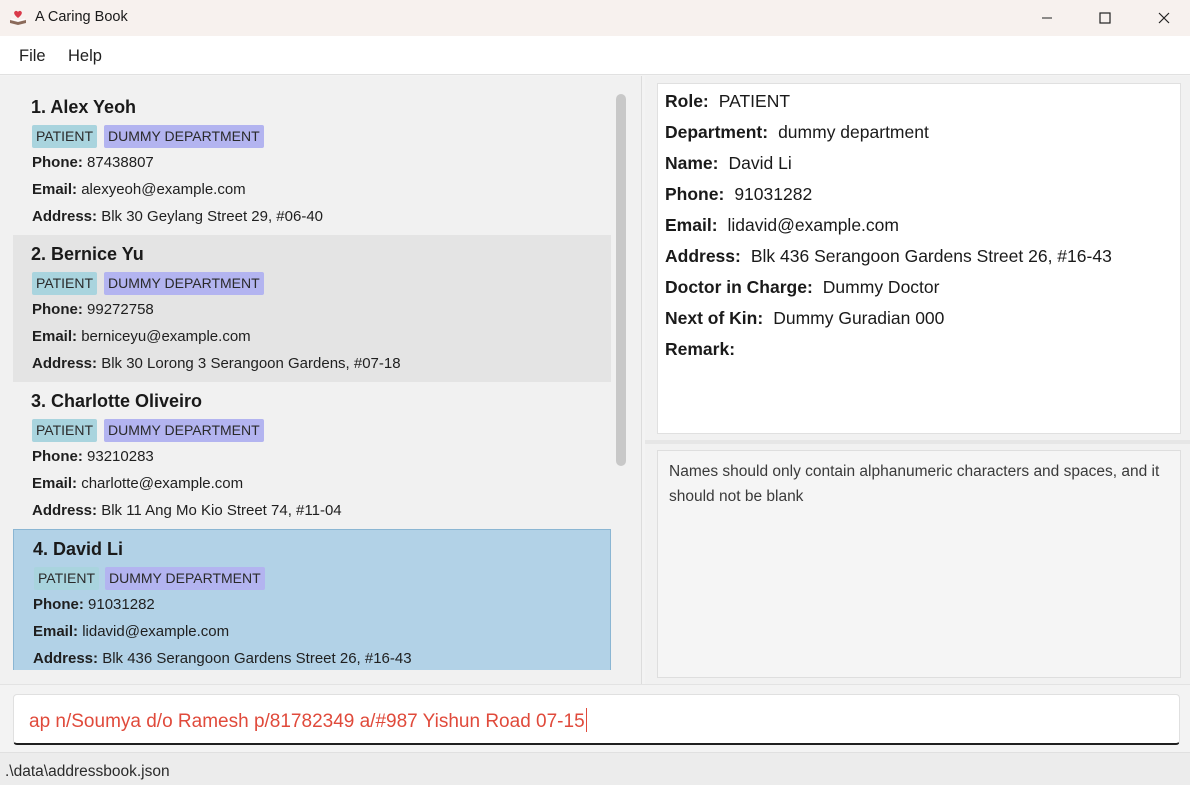 This screenshot has height=785, width=1190. I want to click on menu-file: File, so click(32, 56).